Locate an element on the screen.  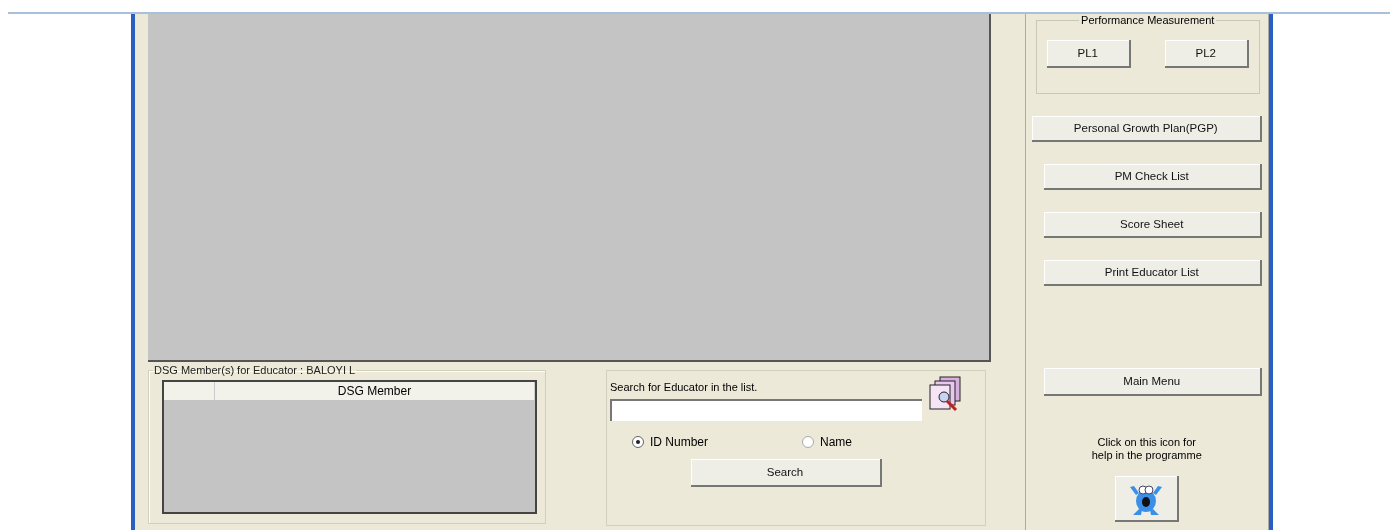
notebook-search-icon is located at coordinates (945, 394).